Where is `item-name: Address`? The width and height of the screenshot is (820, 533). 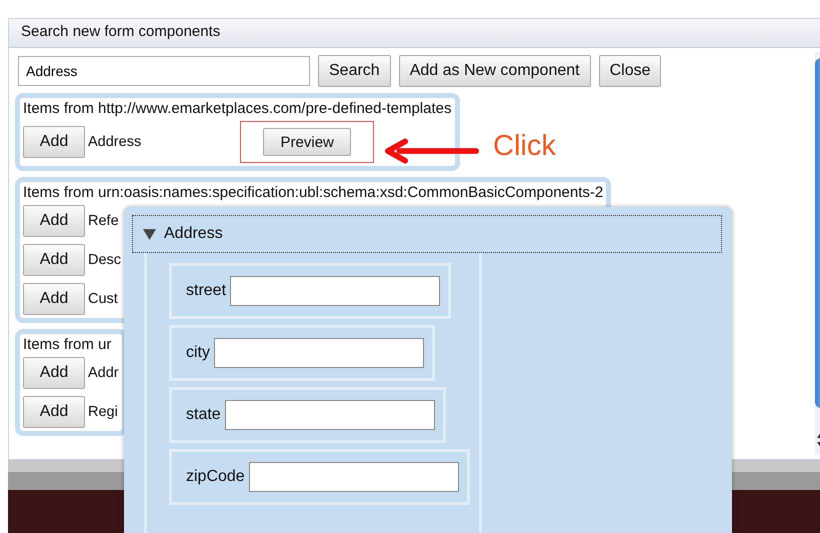
item-name: Address is located at coordinates (115, 142).